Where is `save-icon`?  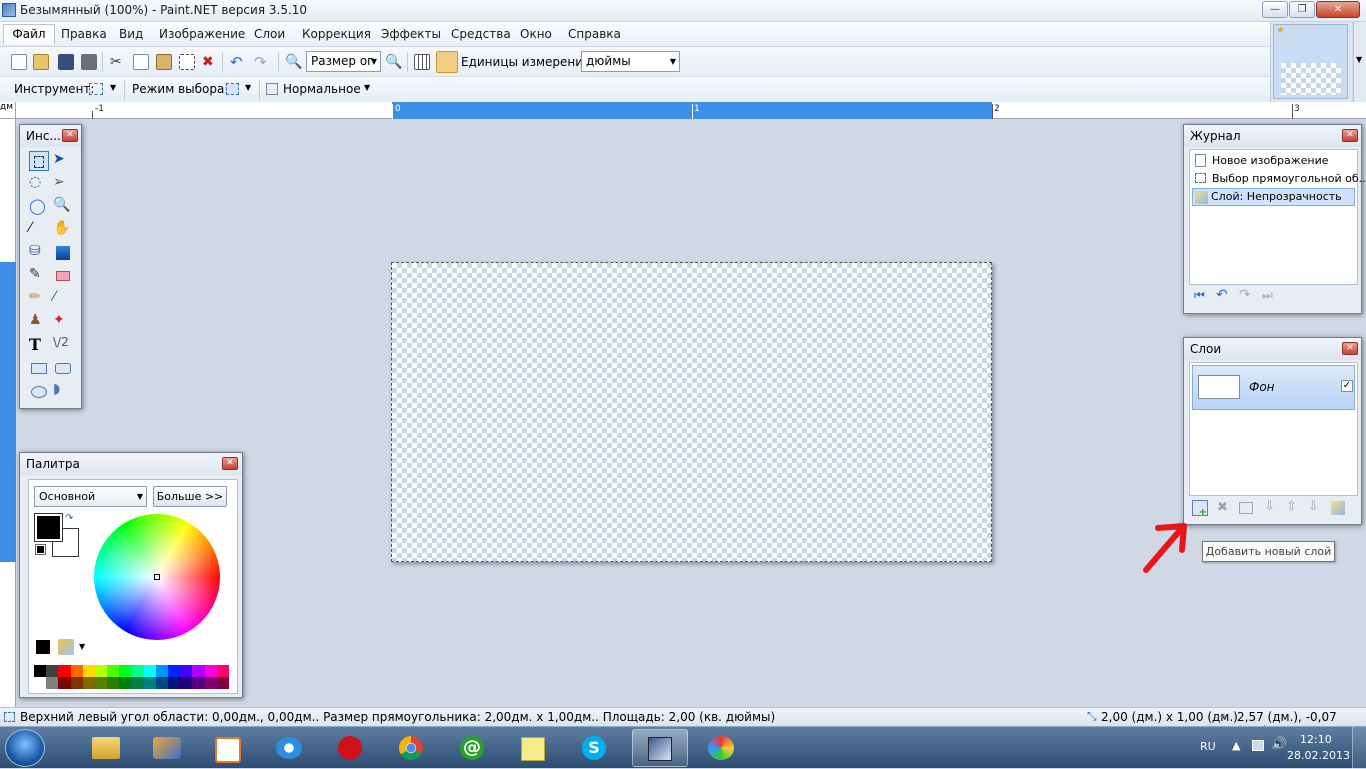
save-icon is located at coordinates (66, 62).